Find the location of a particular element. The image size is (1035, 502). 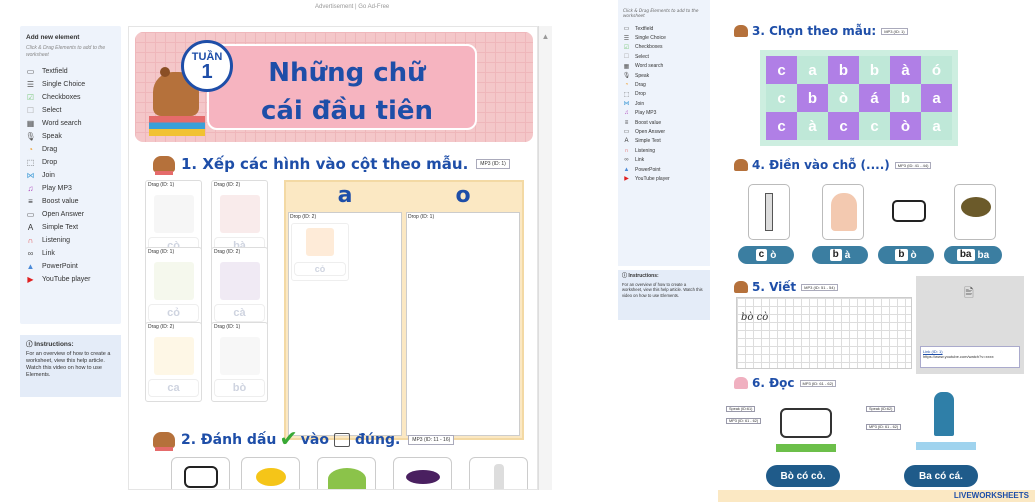

sidebar-item-label: Simple Text is located at coordinates (648, 141).